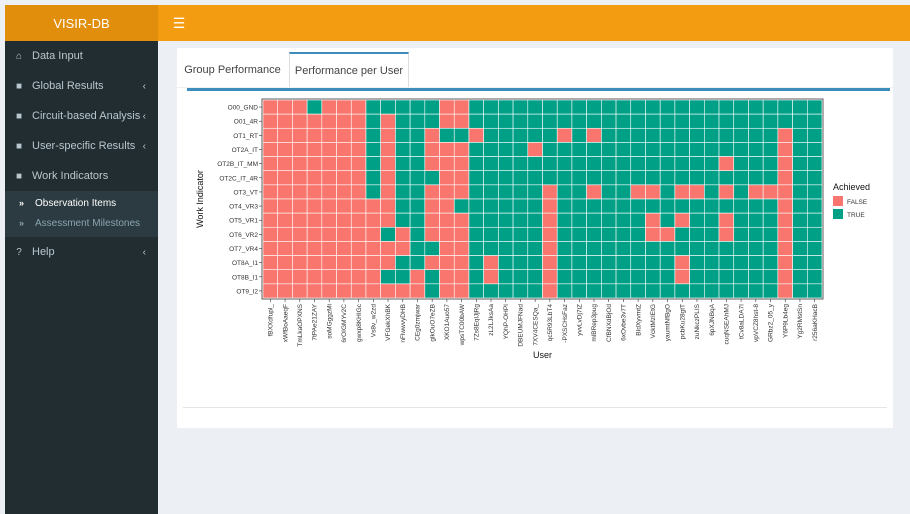  I want to click on y-tick-label: OT4_VR3, so click(243, 207).